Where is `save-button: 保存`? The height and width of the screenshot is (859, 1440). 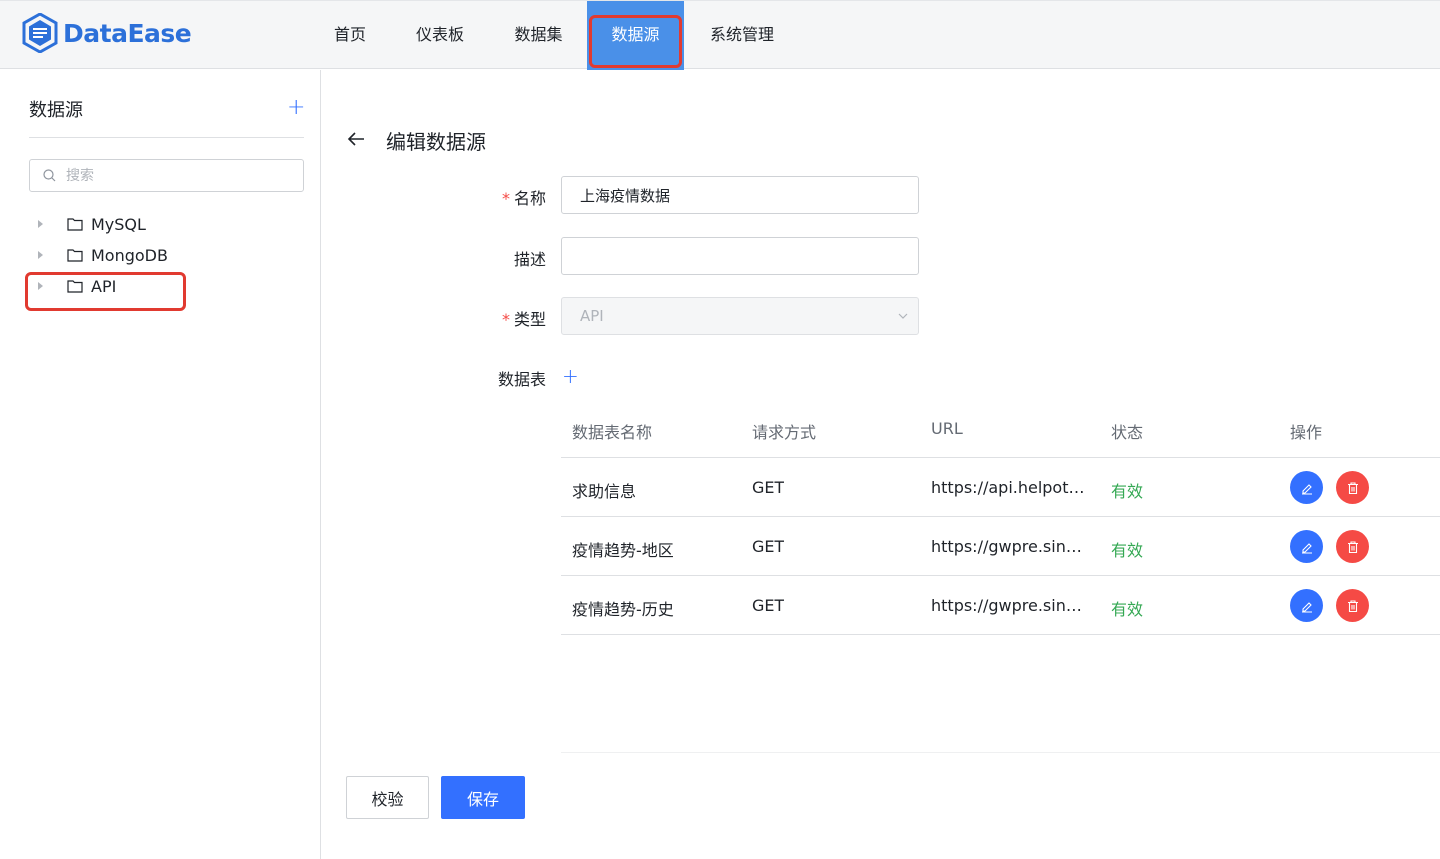 save-button: 保存 is located at coordinates (483, 797).